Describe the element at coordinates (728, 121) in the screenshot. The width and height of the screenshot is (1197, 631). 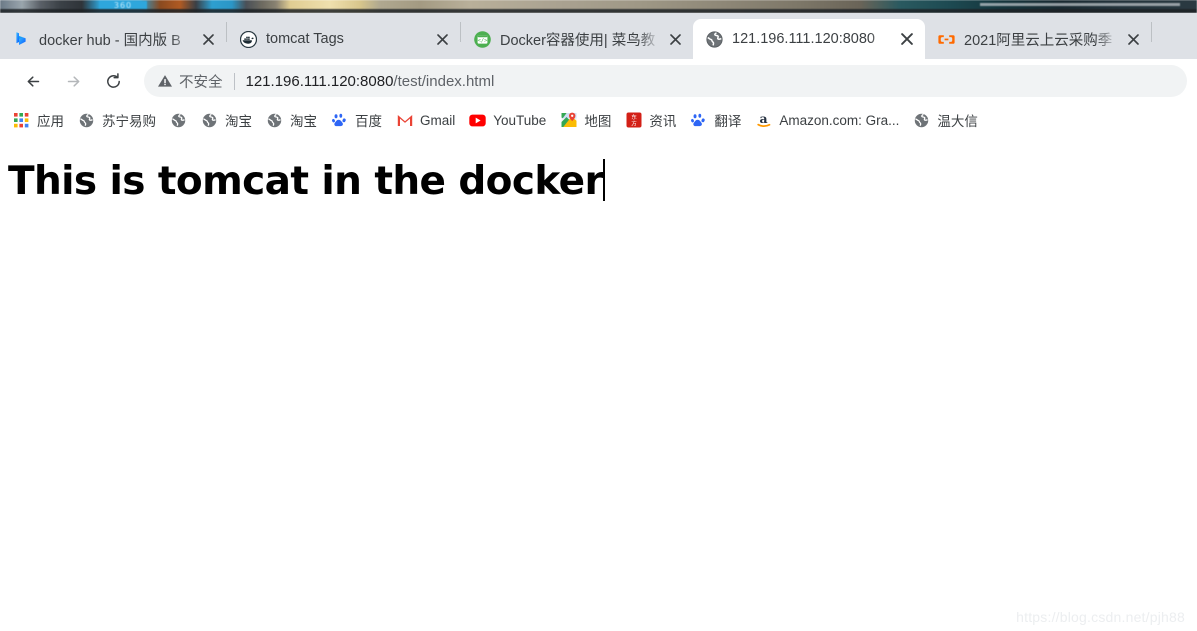
I see `bookmark-label: 翻译` at that location.